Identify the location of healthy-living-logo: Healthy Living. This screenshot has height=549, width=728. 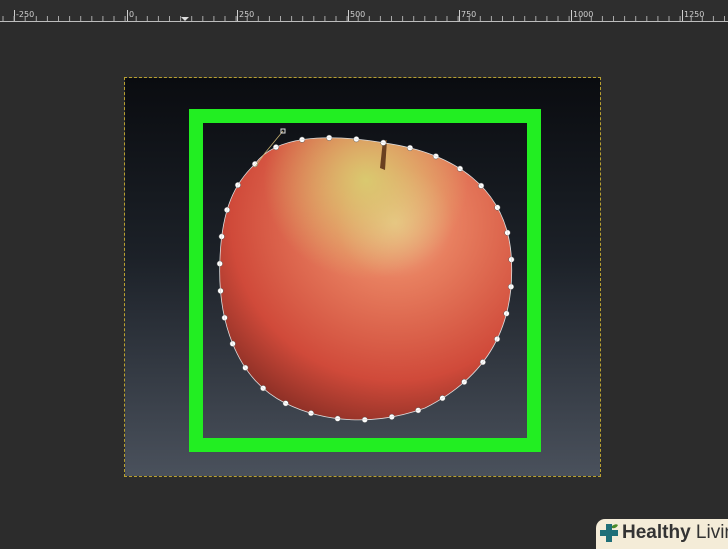
(662, 534).